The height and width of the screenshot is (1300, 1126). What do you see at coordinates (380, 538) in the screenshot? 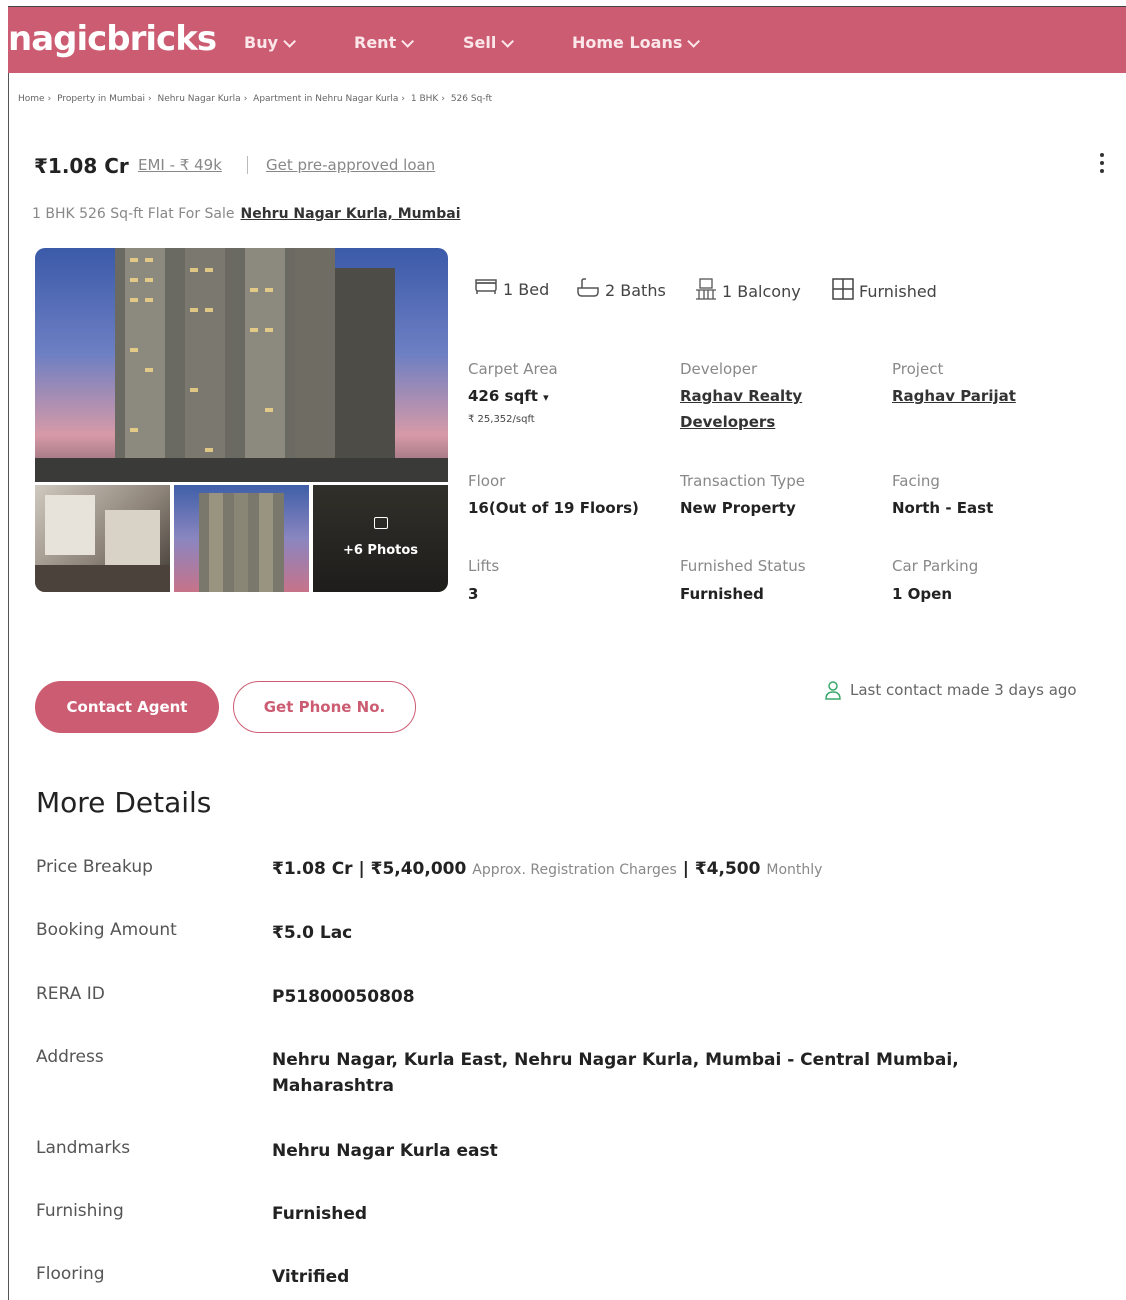
I see `thumbnail-more-photos: +6 Photos` at bounding box center [380, 538].